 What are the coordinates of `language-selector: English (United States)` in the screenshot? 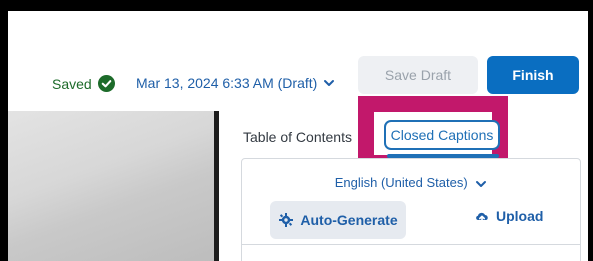 It's located at (411, 182).